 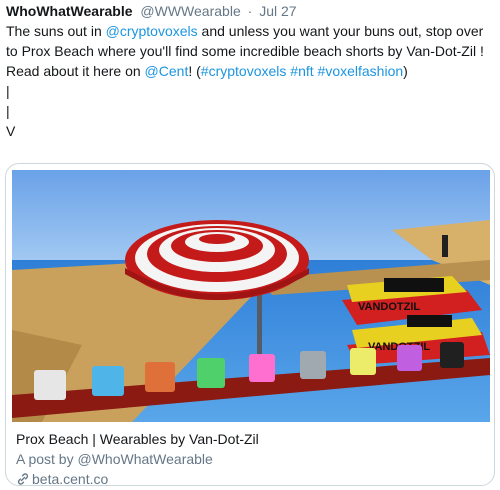 What do you see at coordinates (70, 478) in the screenshot?
I see `card-domain-text: beta.cent.co` at bounding box center [70, 478].